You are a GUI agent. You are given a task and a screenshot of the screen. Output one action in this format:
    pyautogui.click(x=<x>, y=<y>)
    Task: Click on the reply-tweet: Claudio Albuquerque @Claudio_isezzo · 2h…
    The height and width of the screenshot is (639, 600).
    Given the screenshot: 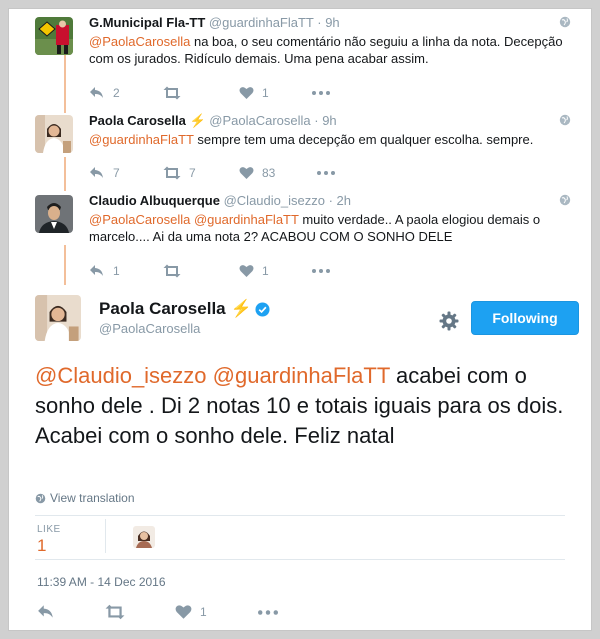 What is the action you would take?
    pyautogui.click(x=300, y=238)
    